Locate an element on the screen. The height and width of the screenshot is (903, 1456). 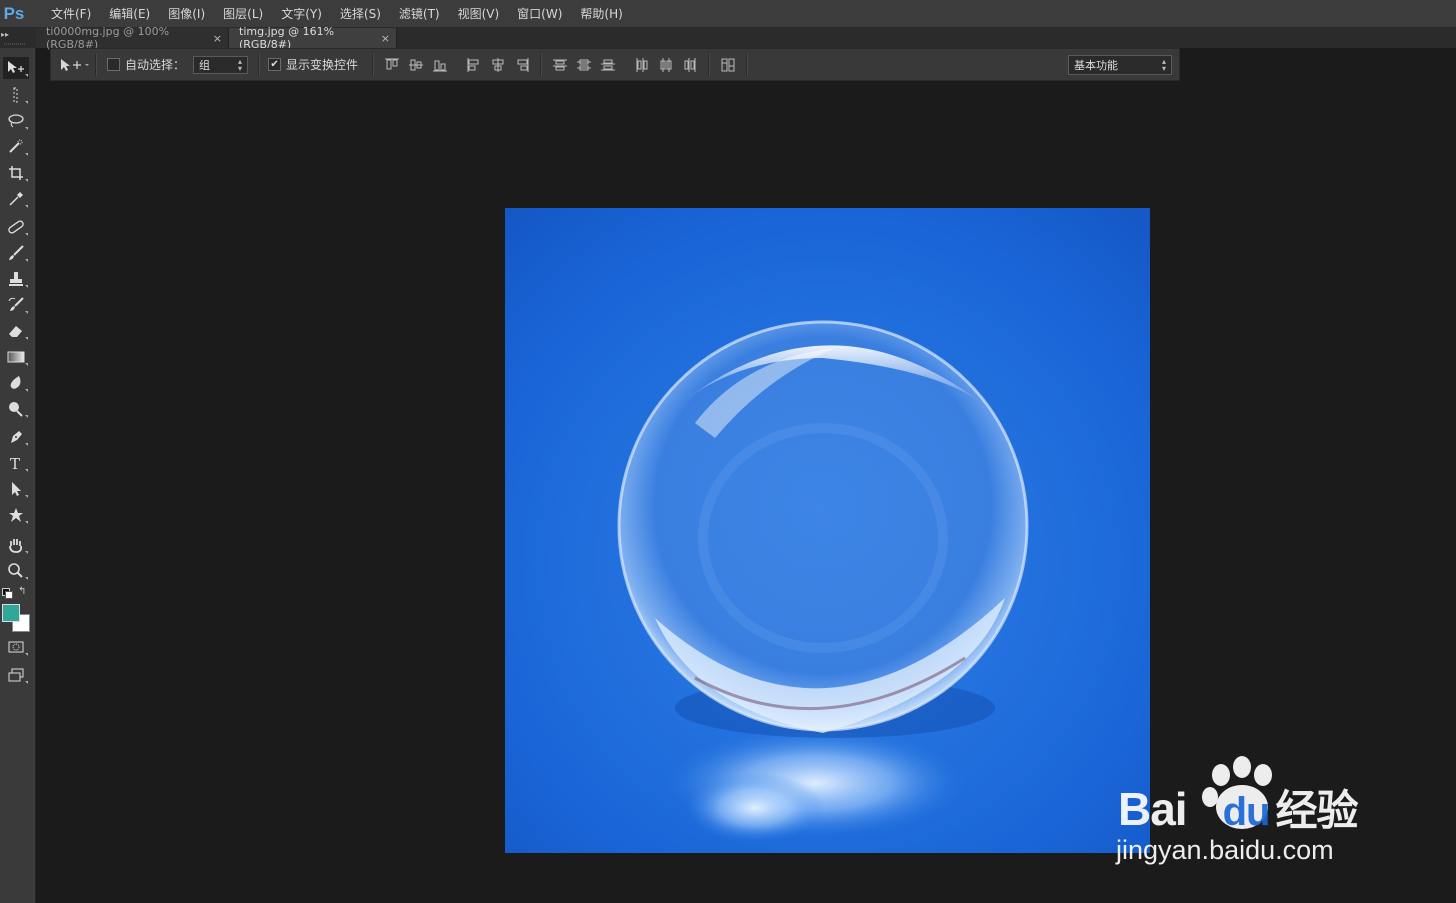
eraser-icon is located at coordinates (15, 331).